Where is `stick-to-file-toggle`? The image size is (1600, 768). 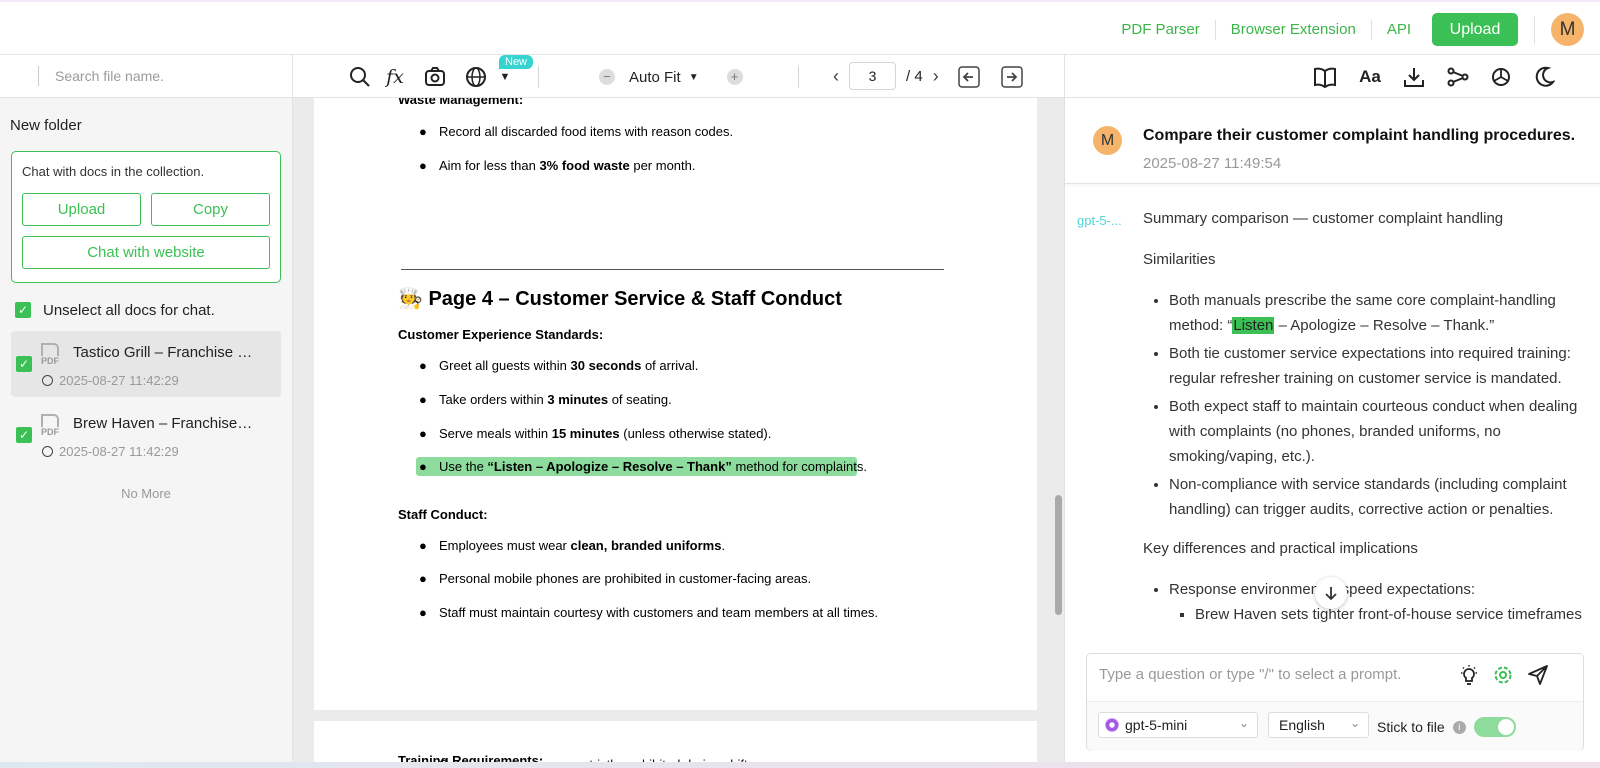 stick-to-file-toggle is located at coordinates (1494, 727).